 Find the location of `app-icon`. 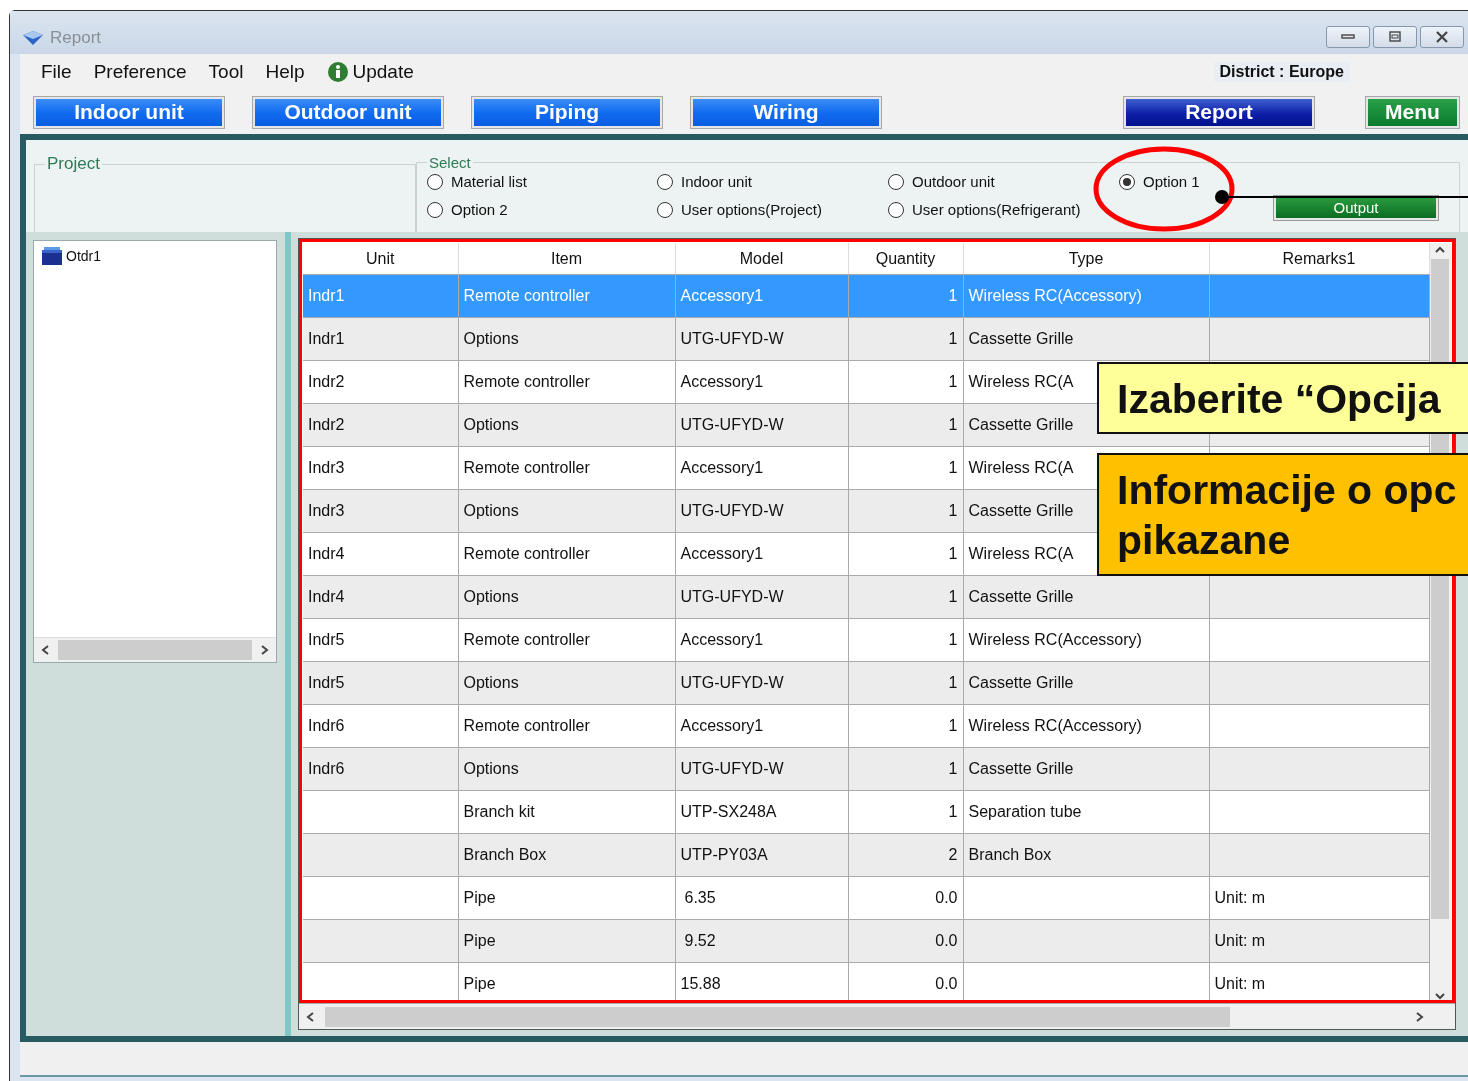

app-icon is located at coordinates (33, 37).